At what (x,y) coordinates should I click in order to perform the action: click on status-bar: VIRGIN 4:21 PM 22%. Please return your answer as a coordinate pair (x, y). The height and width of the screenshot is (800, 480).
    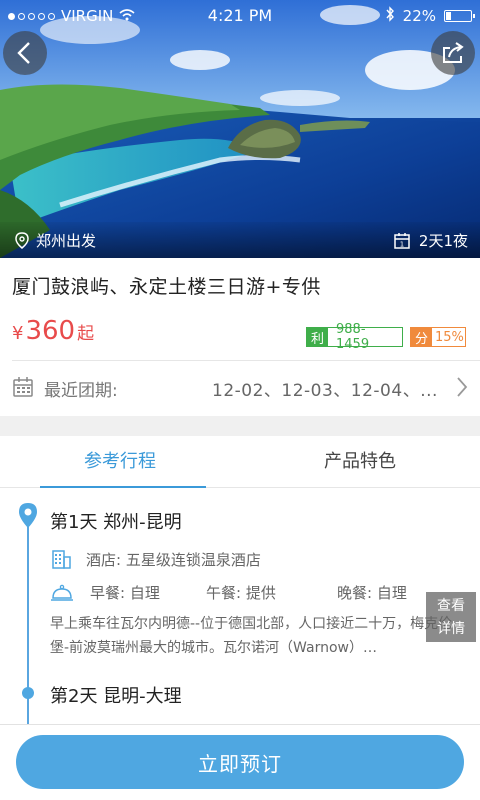
    Looking at the image, I should click on (240, 16).